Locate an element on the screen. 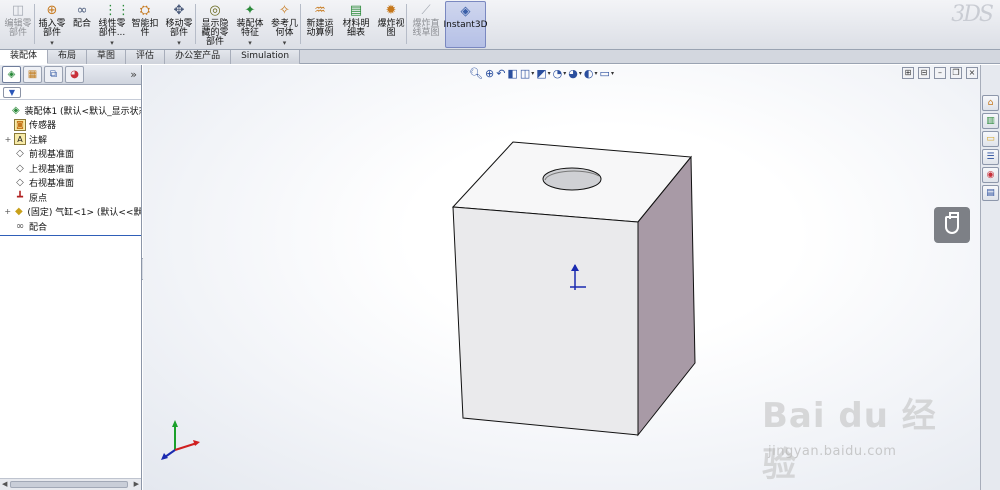 This screenshot has height=490, width=1000. scrollbar-thumb is located at coordinates (69, 484).